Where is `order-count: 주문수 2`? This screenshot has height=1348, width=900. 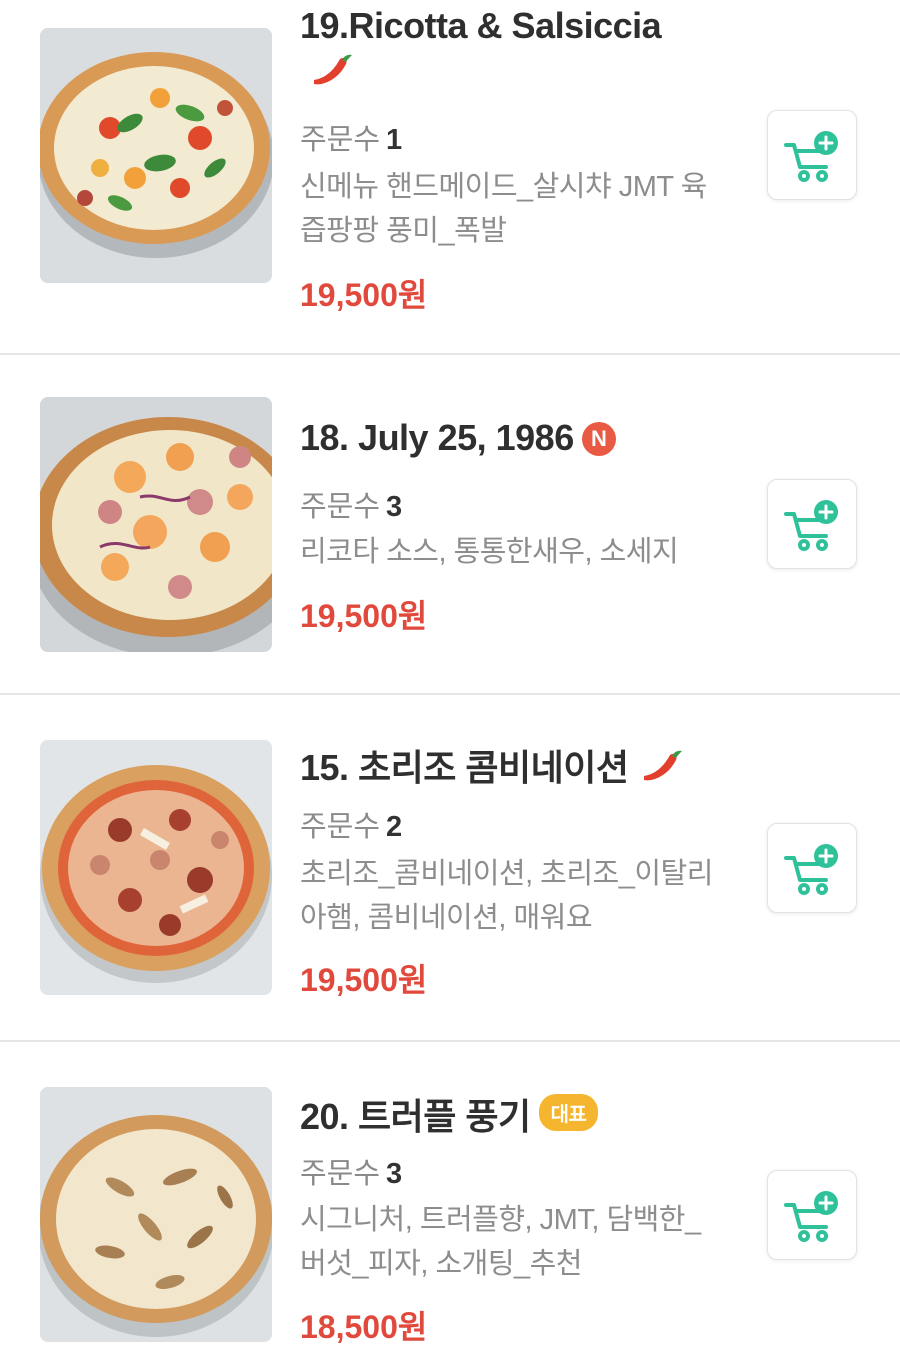 order-count: 주문수 2 is located at coordinates (351, 824).